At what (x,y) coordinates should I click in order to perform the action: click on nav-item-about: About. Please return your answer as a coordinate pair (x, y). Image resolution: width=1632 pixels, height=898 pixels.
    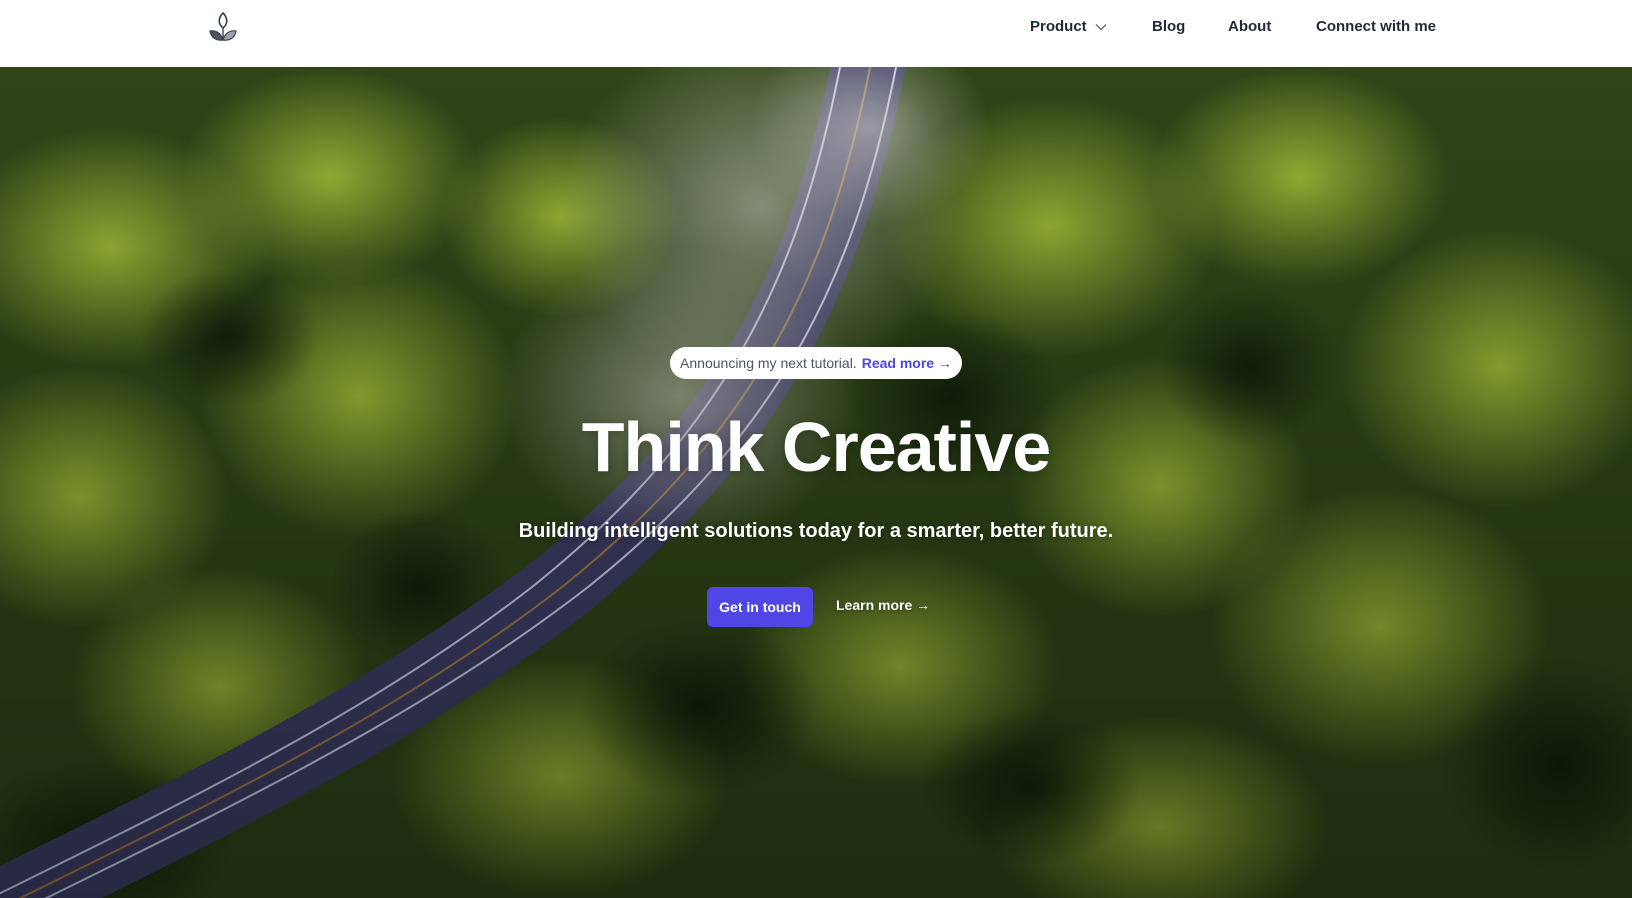
    Looking at the image, I should click on (1249, 26).